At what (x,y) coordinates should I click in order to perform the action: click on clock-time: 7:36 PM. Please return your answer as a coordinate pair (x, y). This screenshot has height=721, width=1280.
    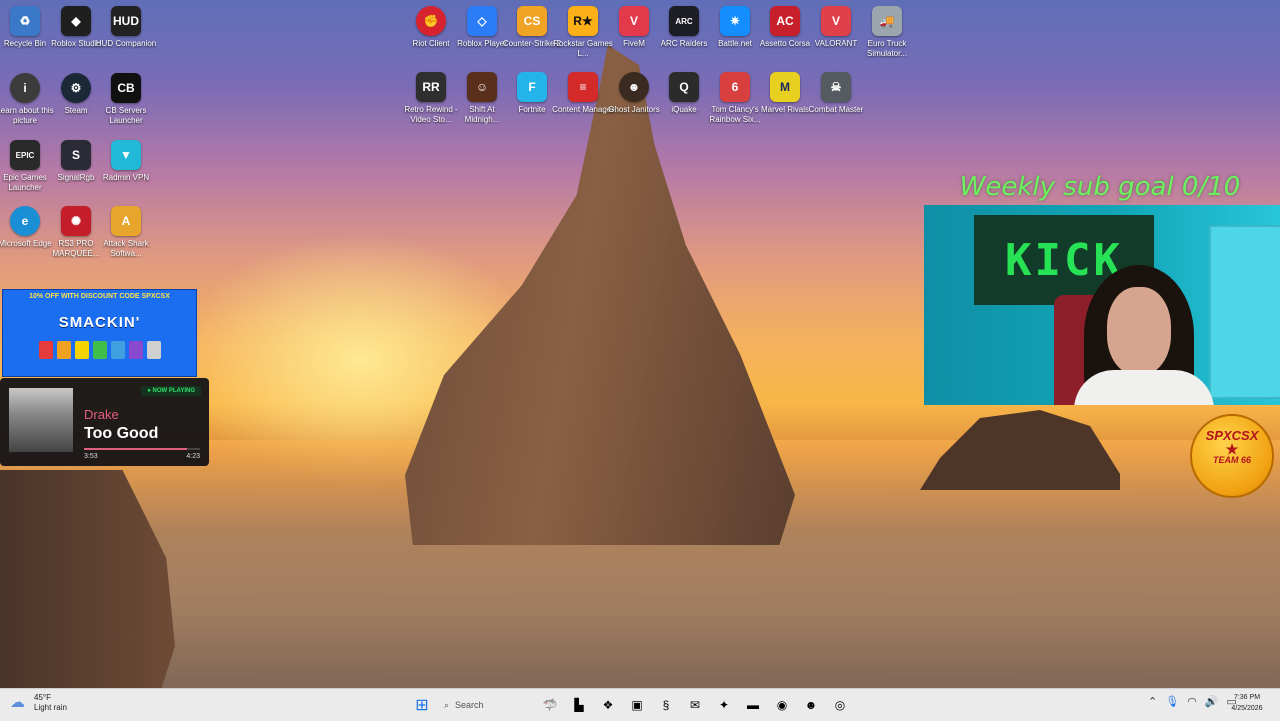
    Looking at the image, I should click on (1247, 697).